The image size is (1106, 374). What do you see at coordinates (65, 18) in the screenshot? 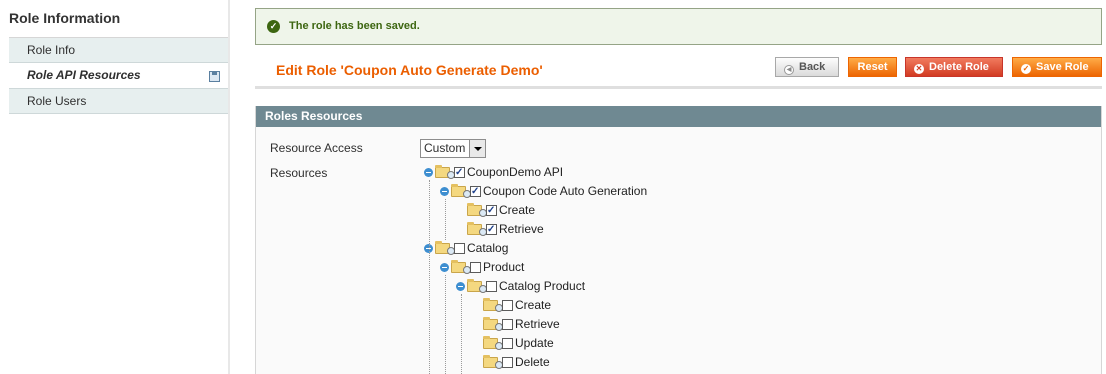
I see `sidebar-title: Role Information` at bounding box center [65, 18].